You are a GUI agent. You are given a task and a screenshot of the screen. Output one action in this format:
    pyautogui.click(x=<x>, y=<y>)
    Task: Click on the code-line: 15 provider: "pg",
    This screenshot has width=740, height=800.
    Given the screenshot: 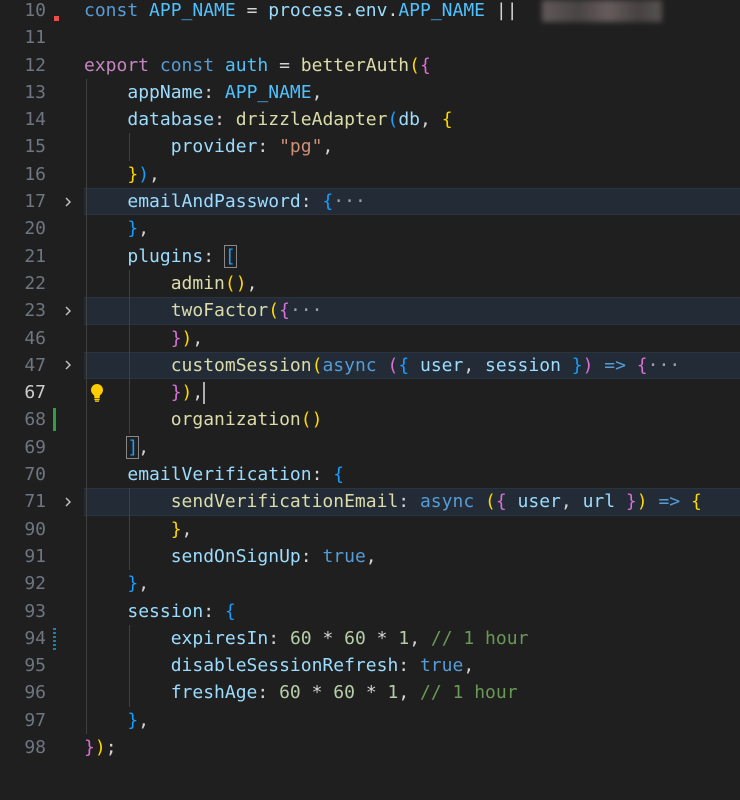 What is the action you would take?
    pyautogui.click(x=370, y=147)
    